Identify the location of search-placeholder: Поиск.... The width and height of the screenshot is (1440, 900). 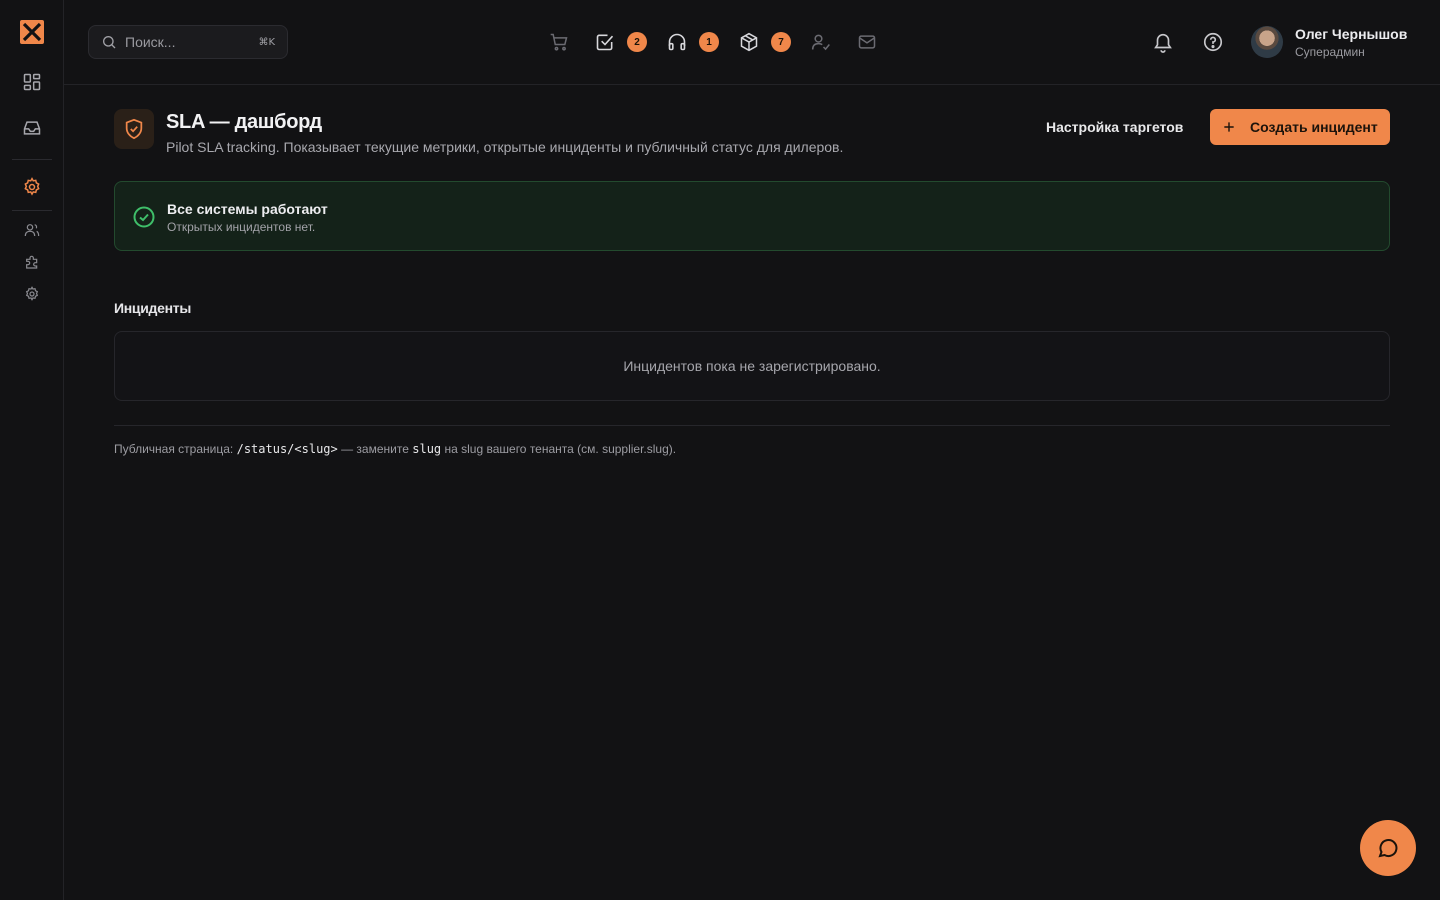
(150, 42).